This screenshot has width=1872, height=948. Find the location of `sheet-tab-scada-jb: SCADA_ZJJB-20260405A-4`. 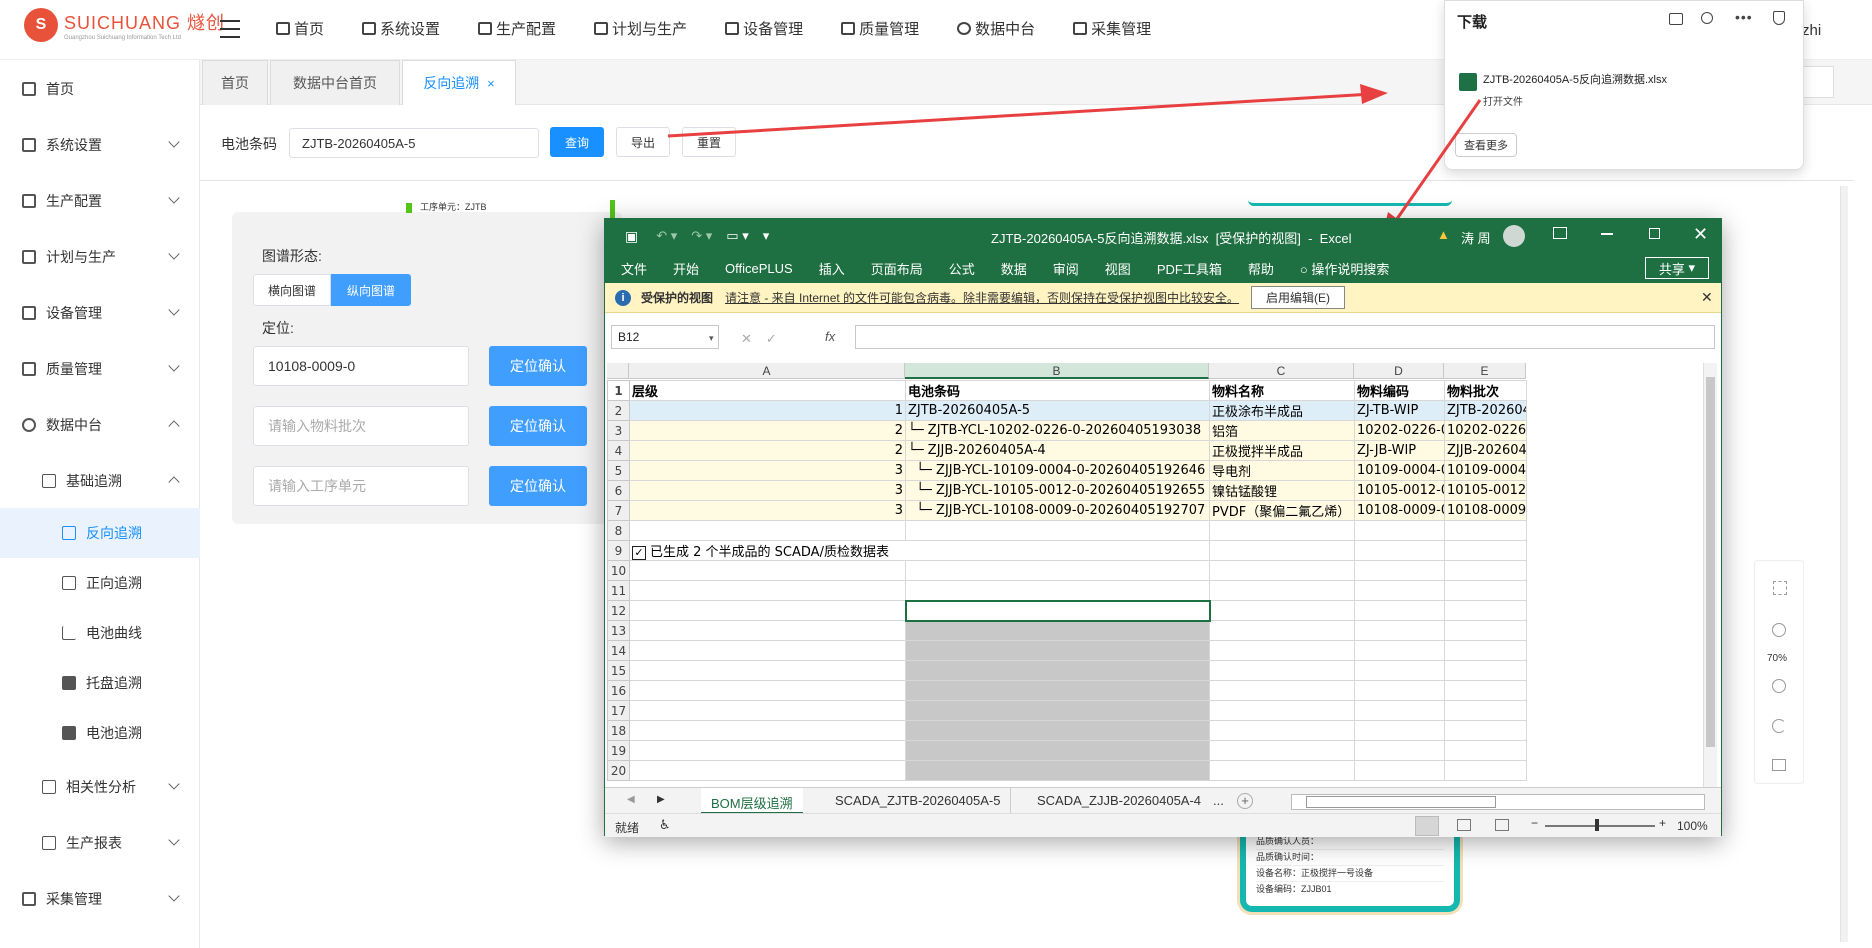

sheet-tab-scada-jb: SCADA_ZJJB-20260405A-4 is located at coordinates (1119, 801).